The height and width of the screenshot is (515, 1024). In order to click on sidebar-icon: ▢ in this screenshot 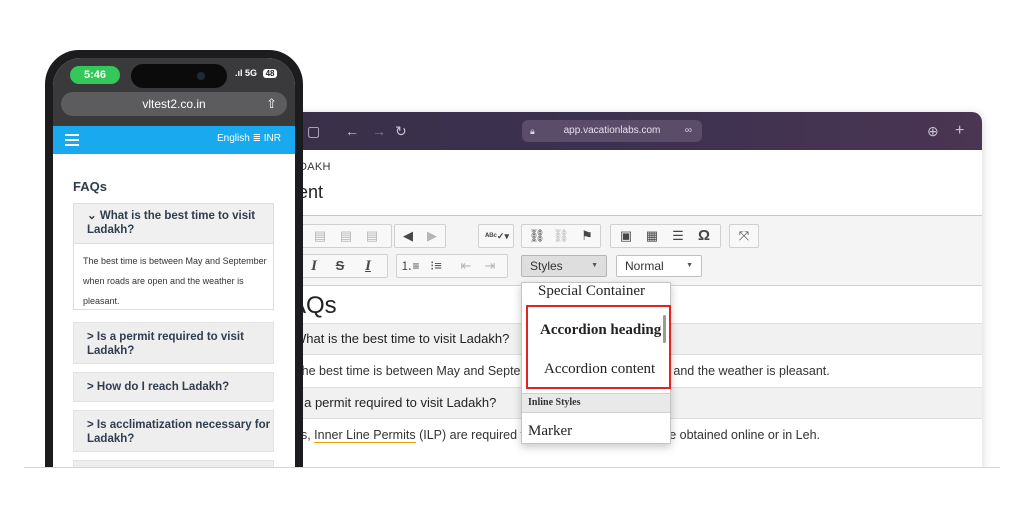, I will do `click(313, 131)`.